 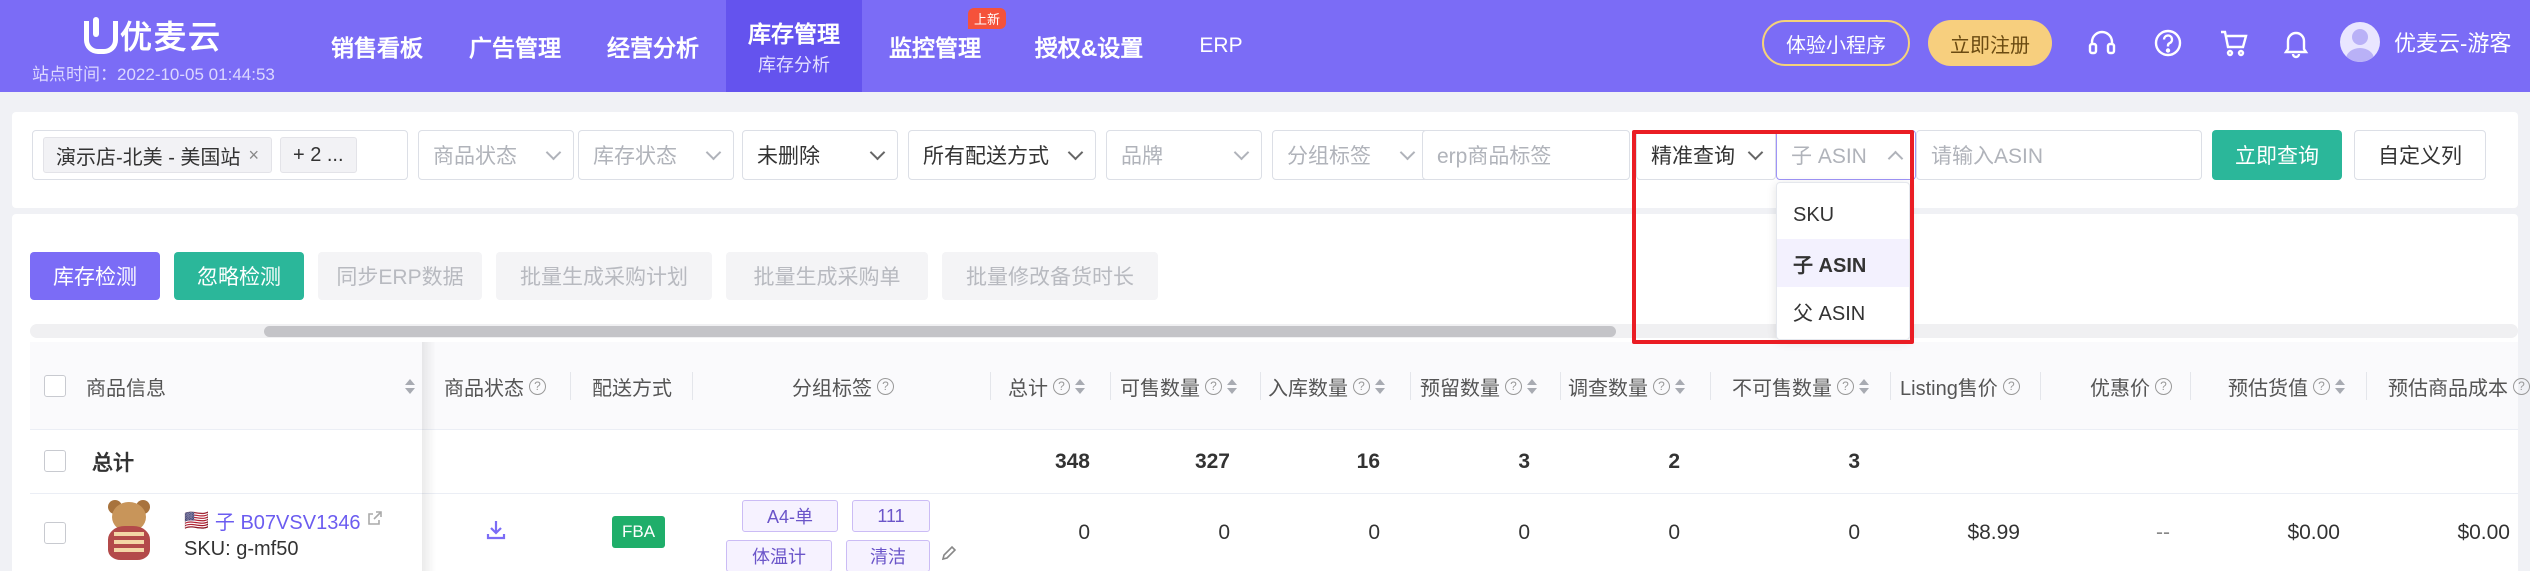 What do you see at coordinates (2453, 43) in the screenshot?
I see `user-name: 优麦云-游客` at bounding box center [2453, 43].